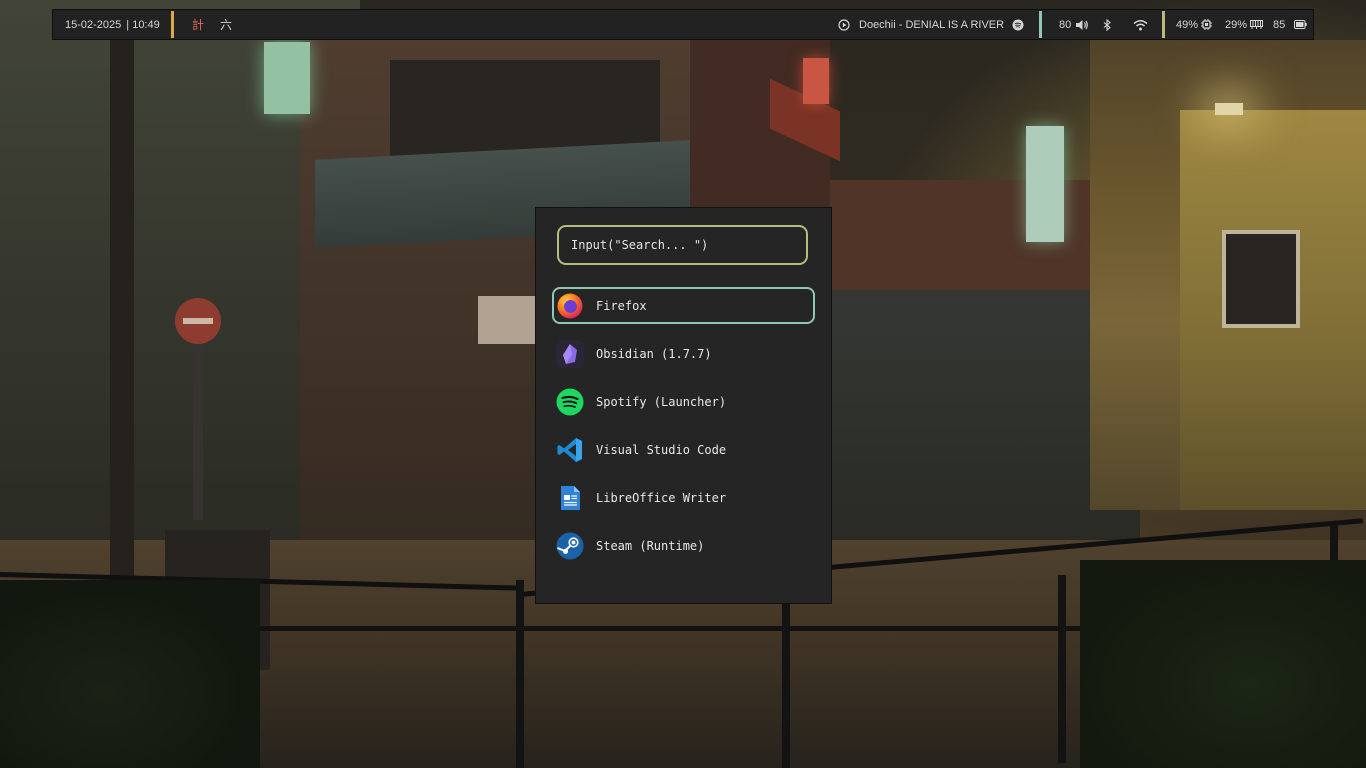  I want to click on launcher-item-steam: Steam (Runtime), so click(683, 545).